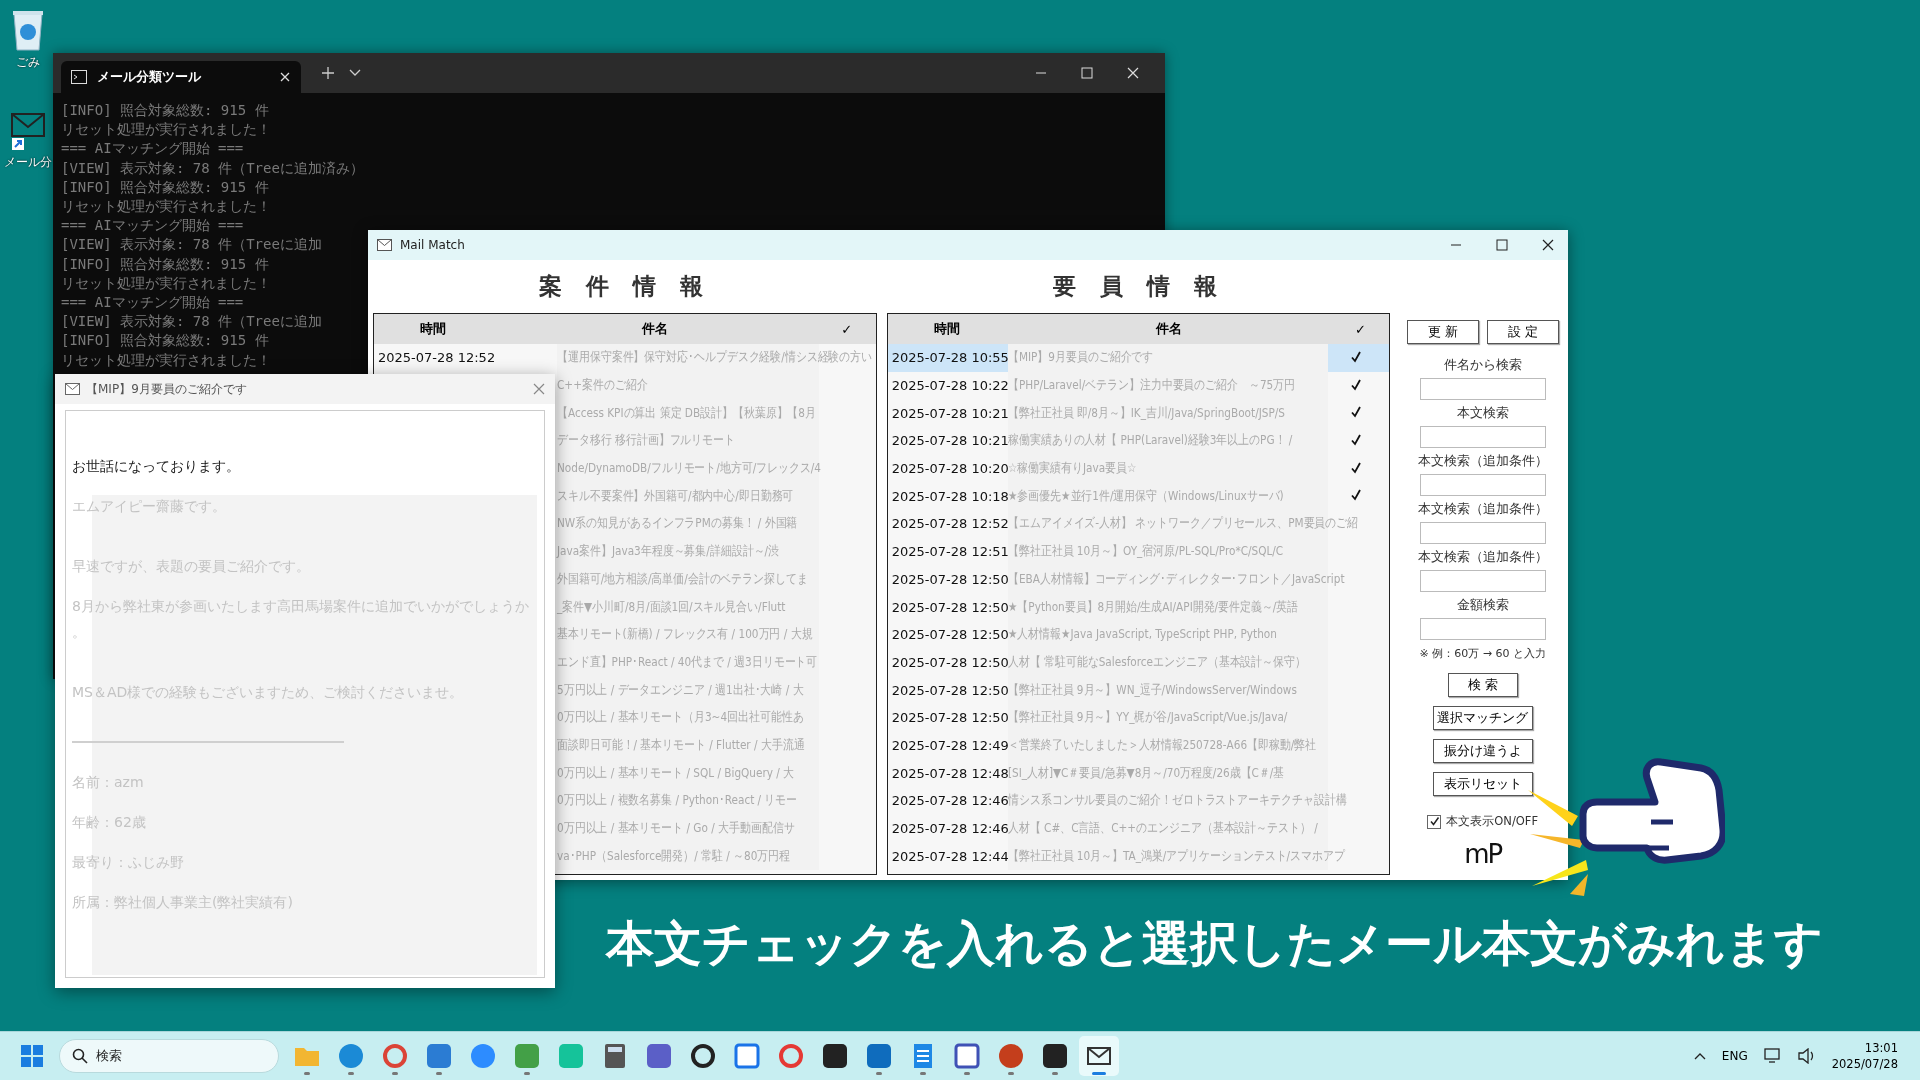 This screenshot has width=1920, height=1080. Describe the element at coordinates (328, 73) in the screenshot. I see `plus-icon` at that location.